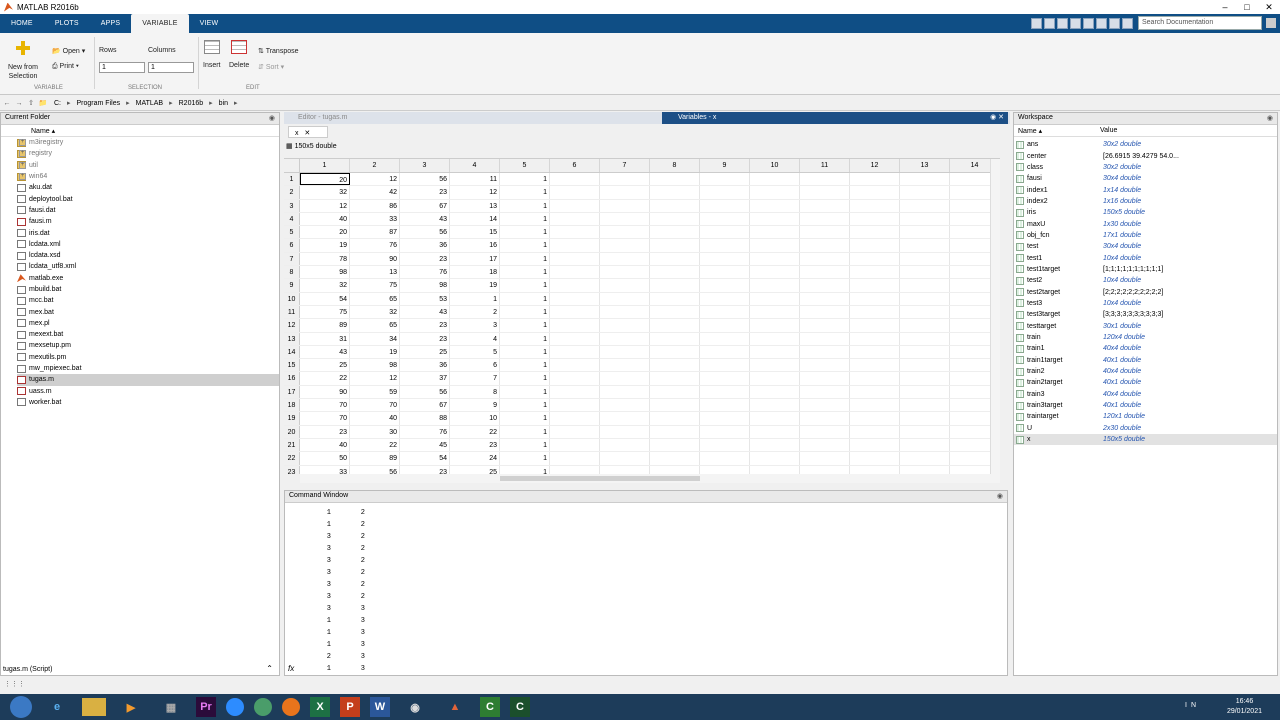 The width and height of the screenshot is (1280, 720). Describe the element at coordinates (43, 103) in the screenshot. I see `browse-folder-icon: 📁` at that location.